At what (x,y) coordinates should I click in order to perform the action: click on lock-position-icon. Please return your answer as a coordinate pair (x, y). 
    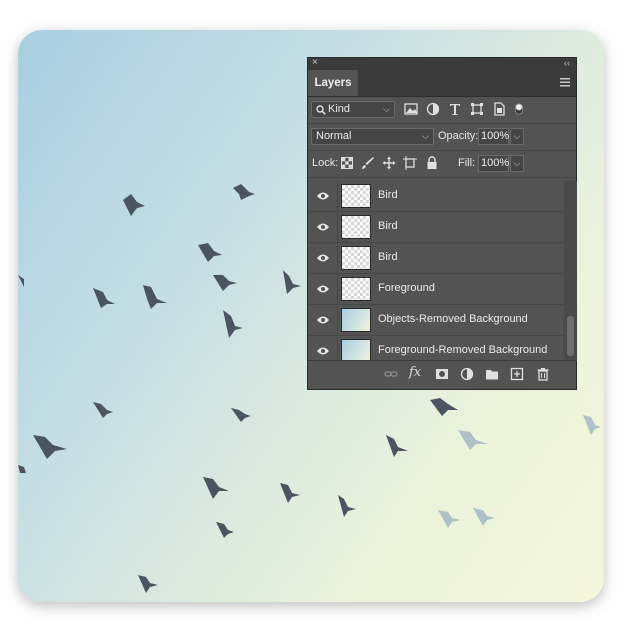
    Looking at the image, I should click on (389, 163).